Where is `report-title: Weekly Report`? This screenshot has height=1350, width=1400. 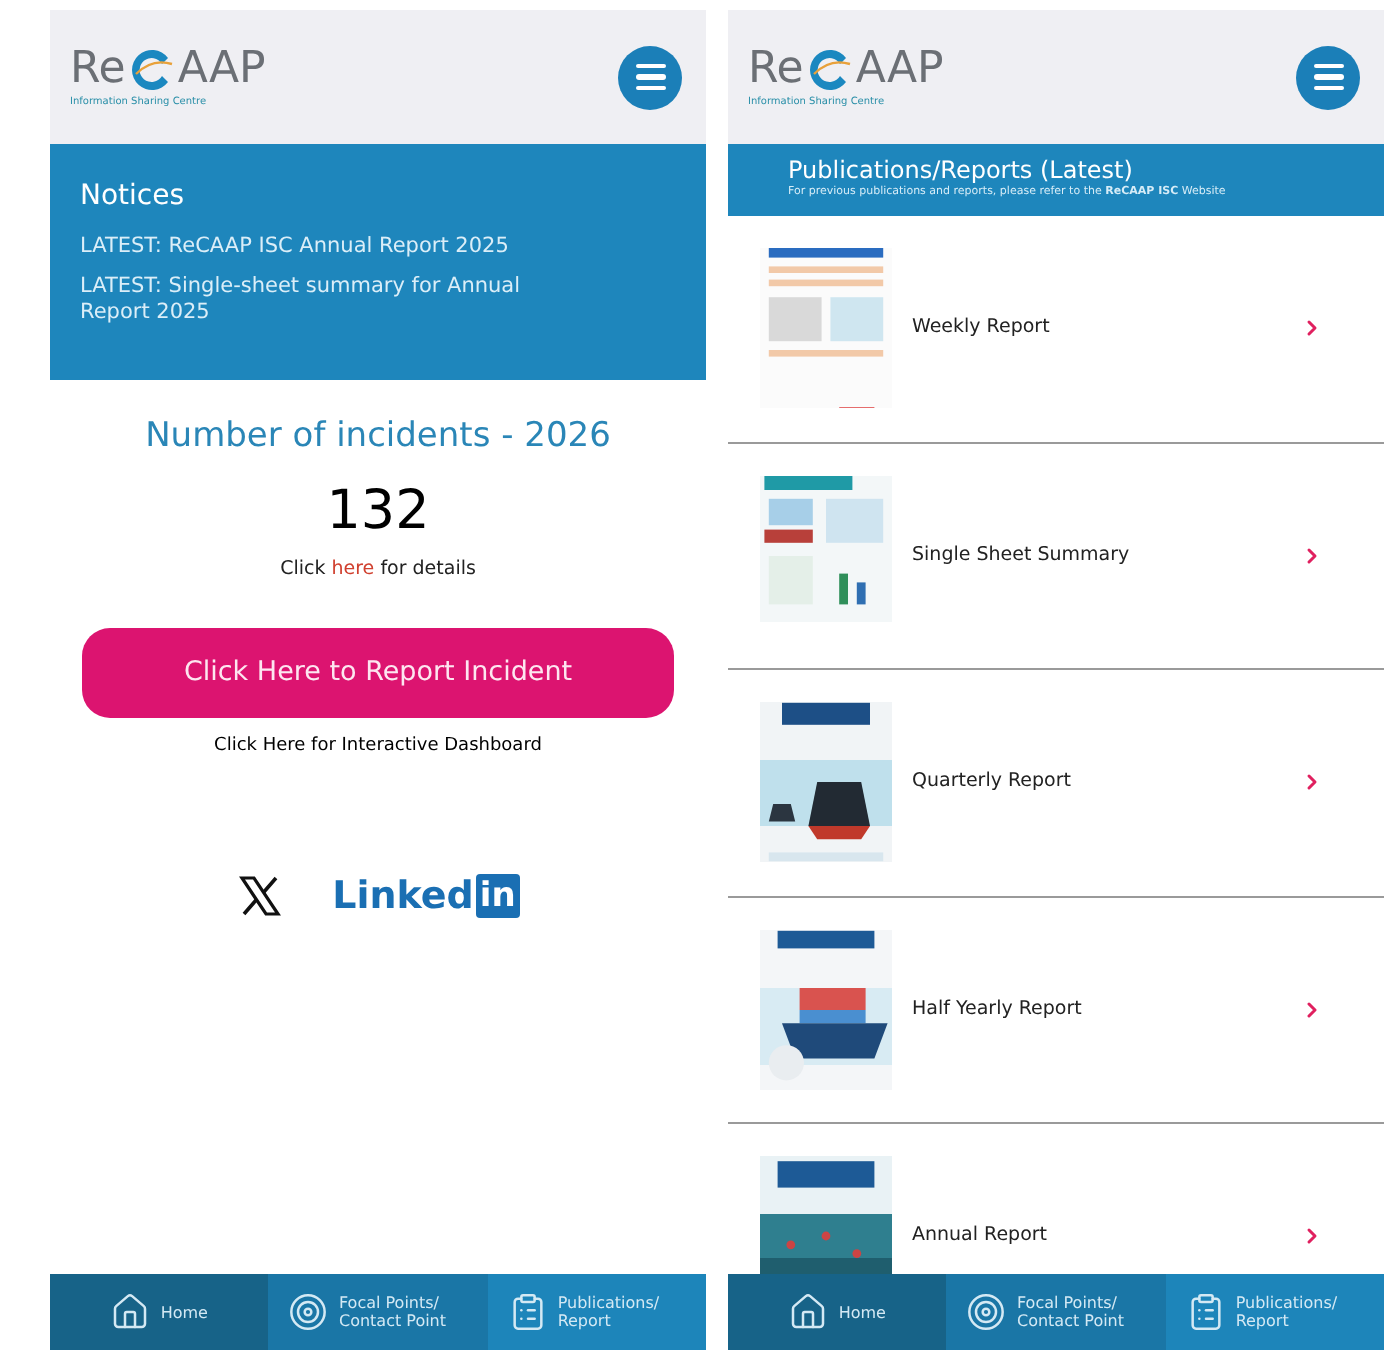 report-title: Weekly Report is located at coordinates (982, 328).